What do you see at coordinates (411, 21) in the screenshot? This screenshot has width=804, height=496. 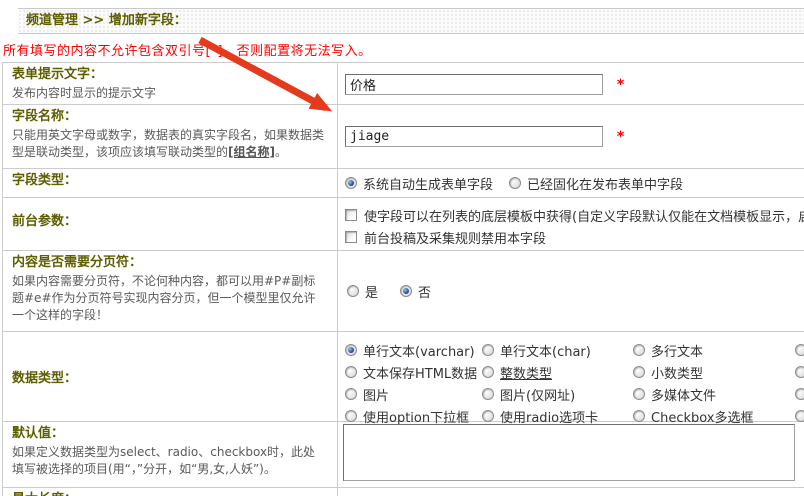 I see `breadcrumb: 频道管理 >> 增加新字段：` at bounding box center [411, 21].